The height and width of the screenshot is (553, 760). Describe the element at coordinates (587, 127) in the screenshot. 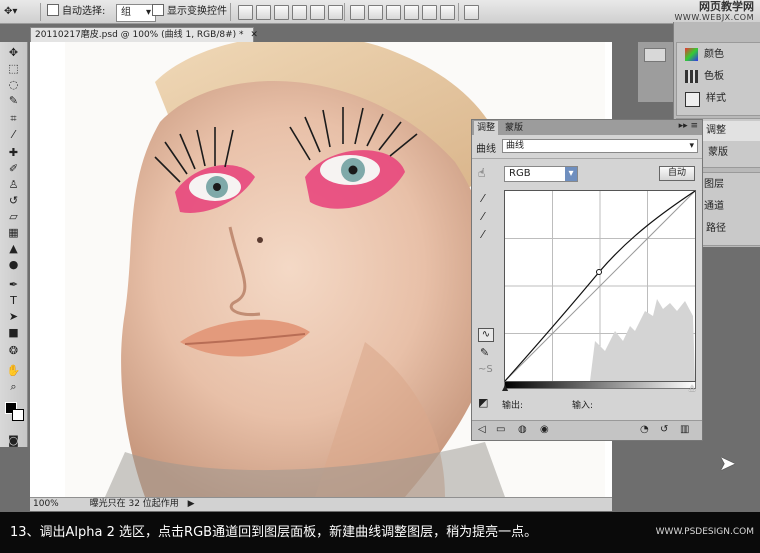

I see `panel-tab-bar: 调整 蒙版 ▸▸ ≡` at that location.